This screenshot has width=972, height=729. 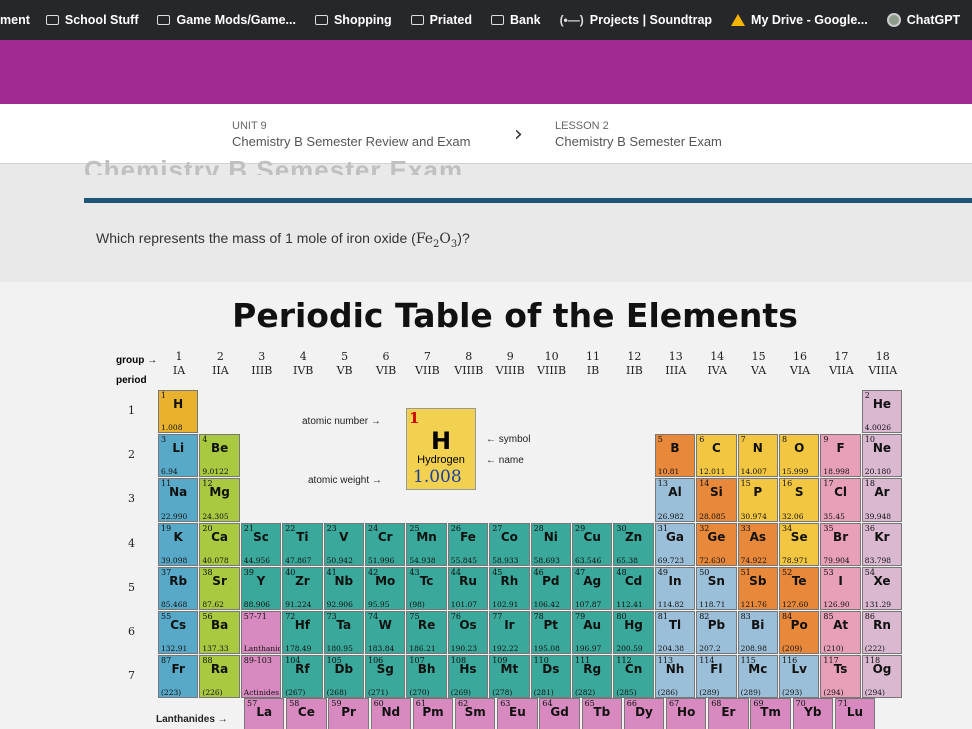 What do you see at coordinates (633, 633) in the screenshot?
I see `element-cell: 80 Hg 200.59` at bounding box center [633, 633].